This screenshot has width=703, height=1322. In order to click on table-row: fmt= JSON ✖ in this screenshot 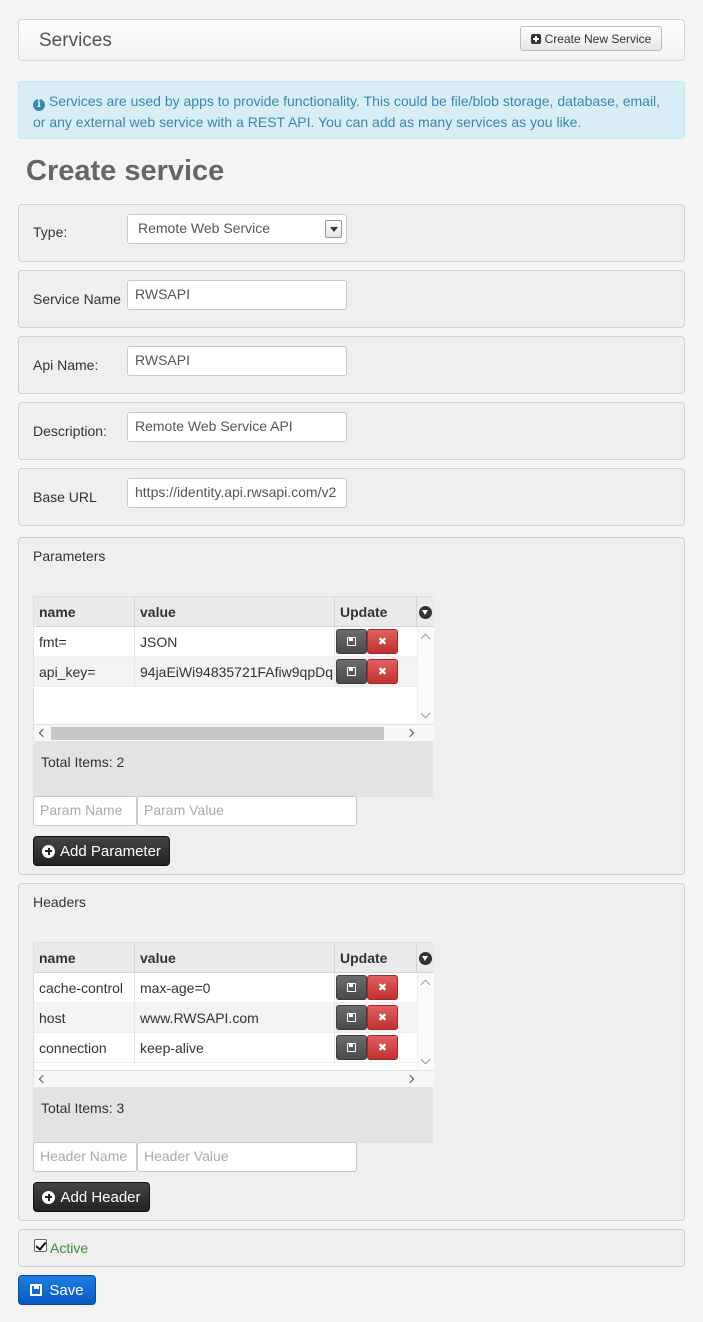, I will do `click(225, 642)`.